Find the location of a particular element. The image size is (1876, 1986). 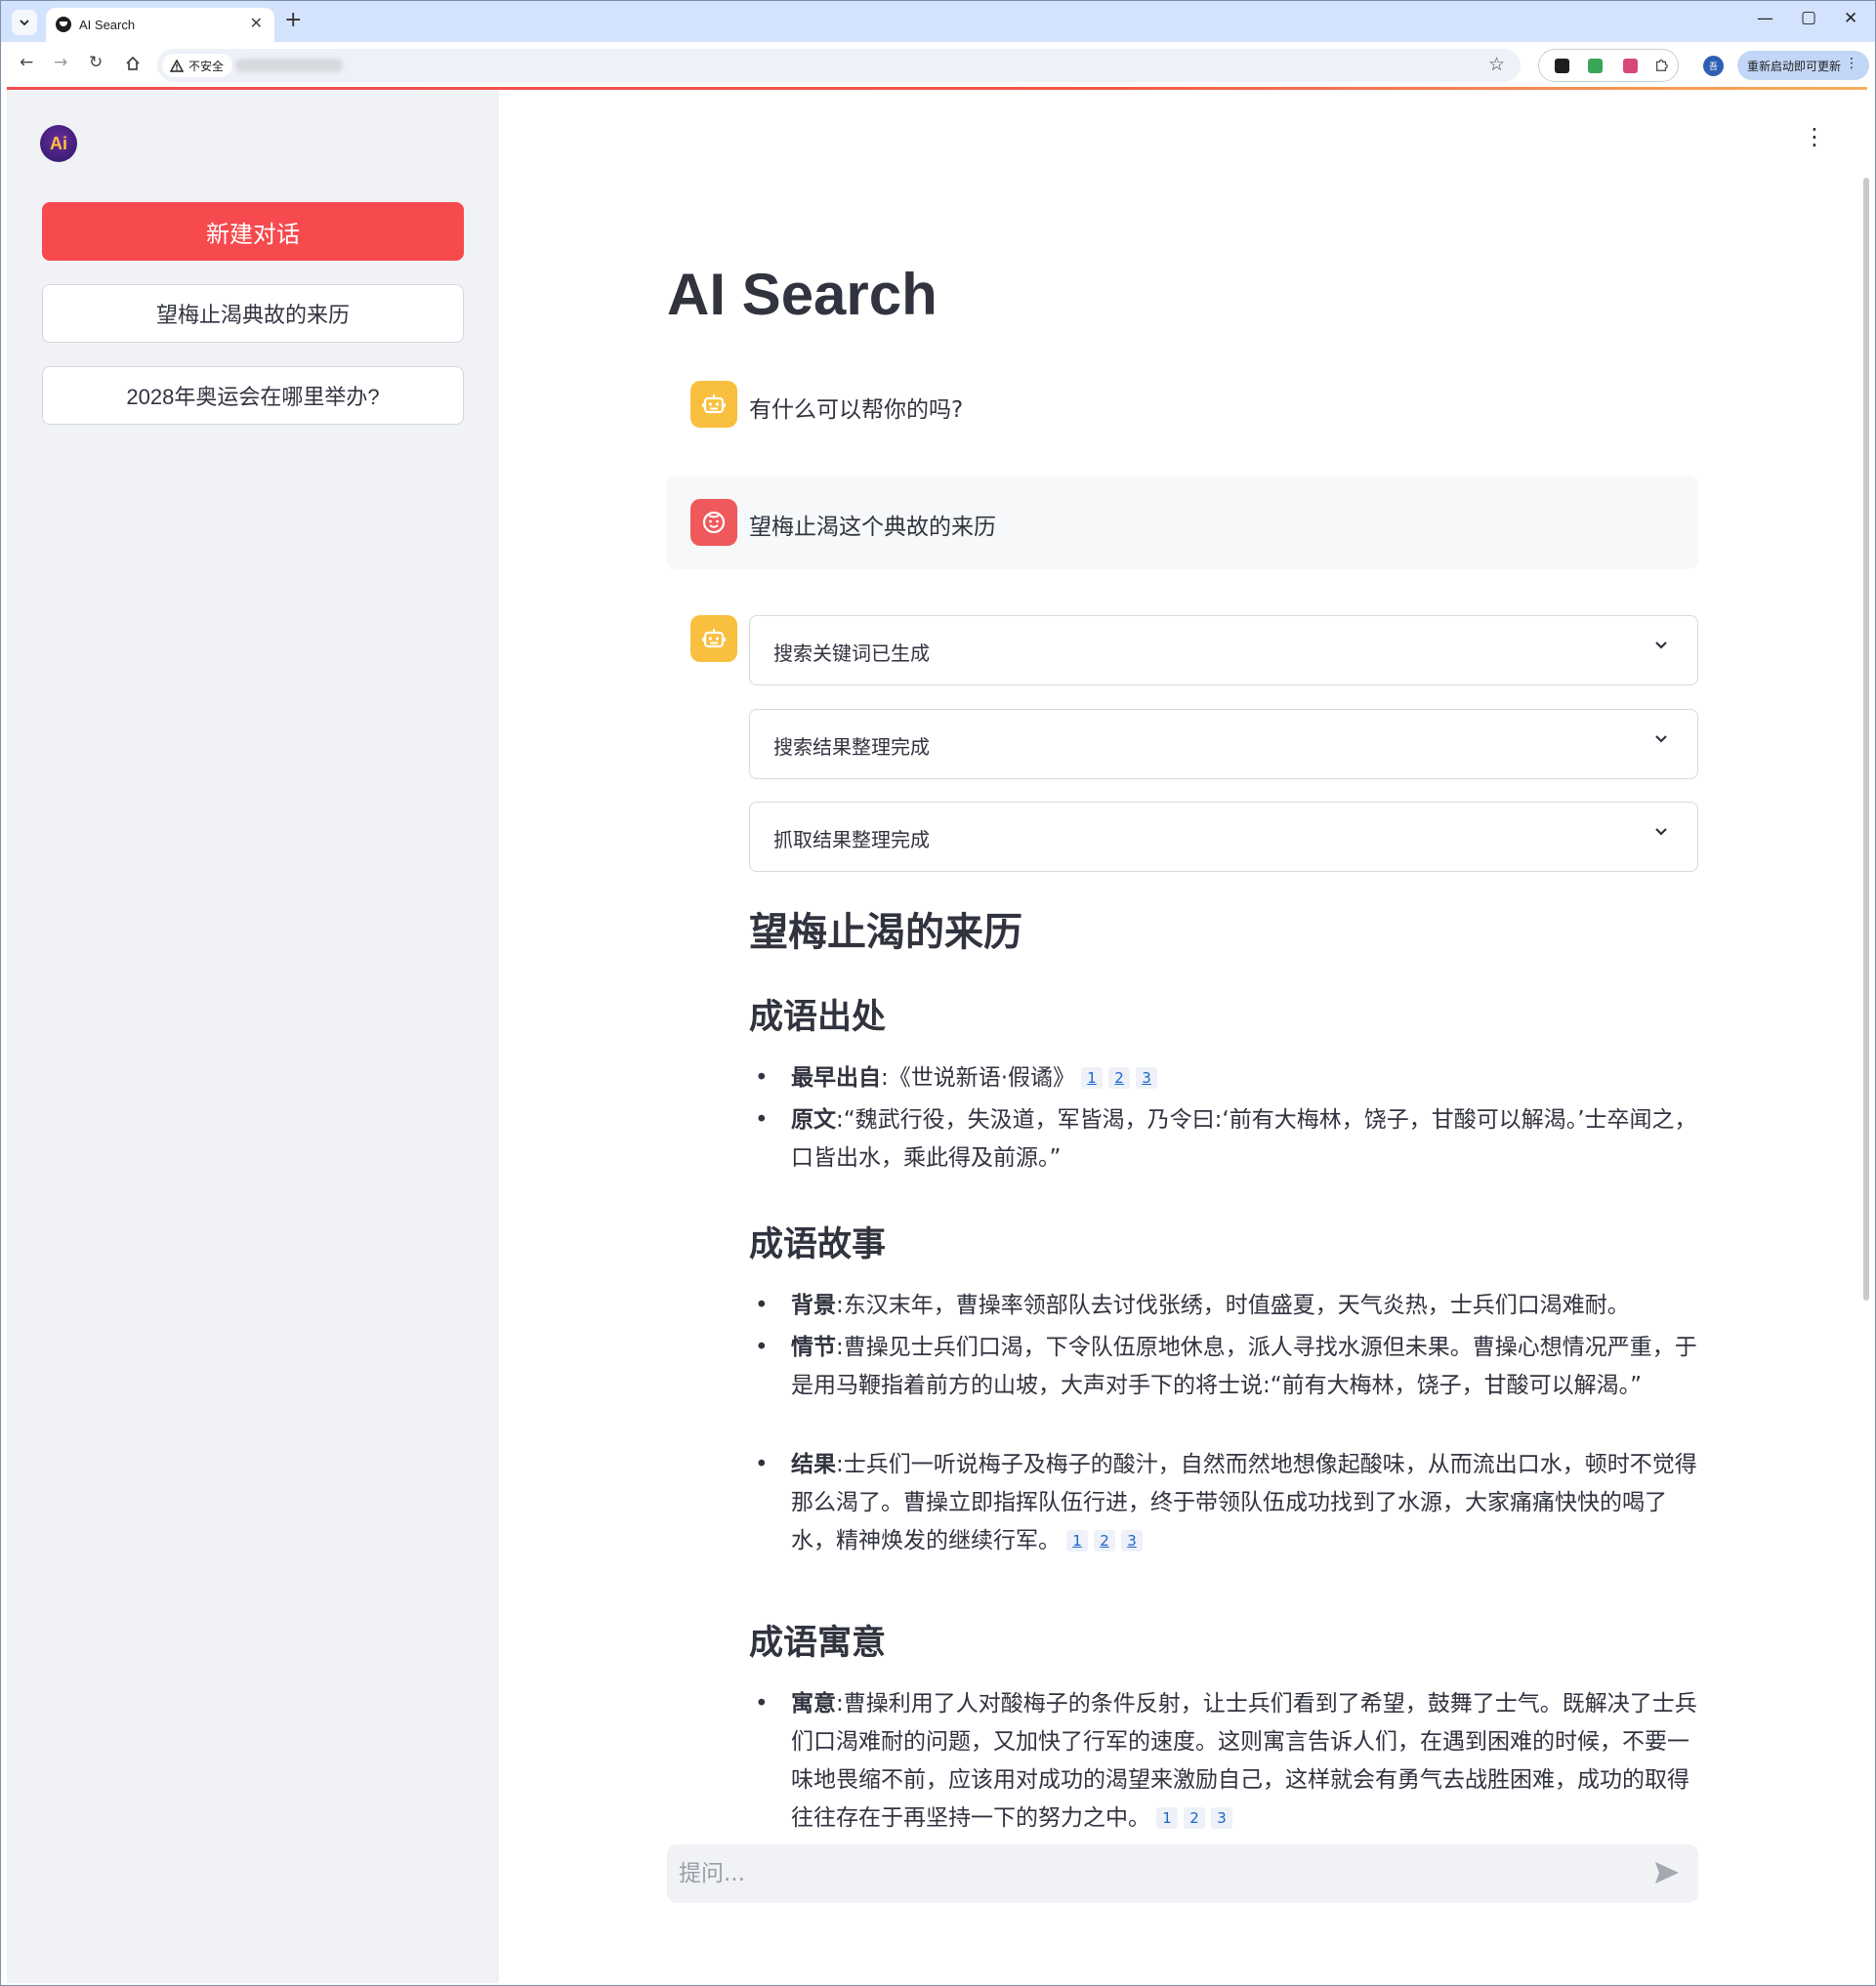

history-item: 望梅止渴典故的来历 is located at coordinates (253, 313).